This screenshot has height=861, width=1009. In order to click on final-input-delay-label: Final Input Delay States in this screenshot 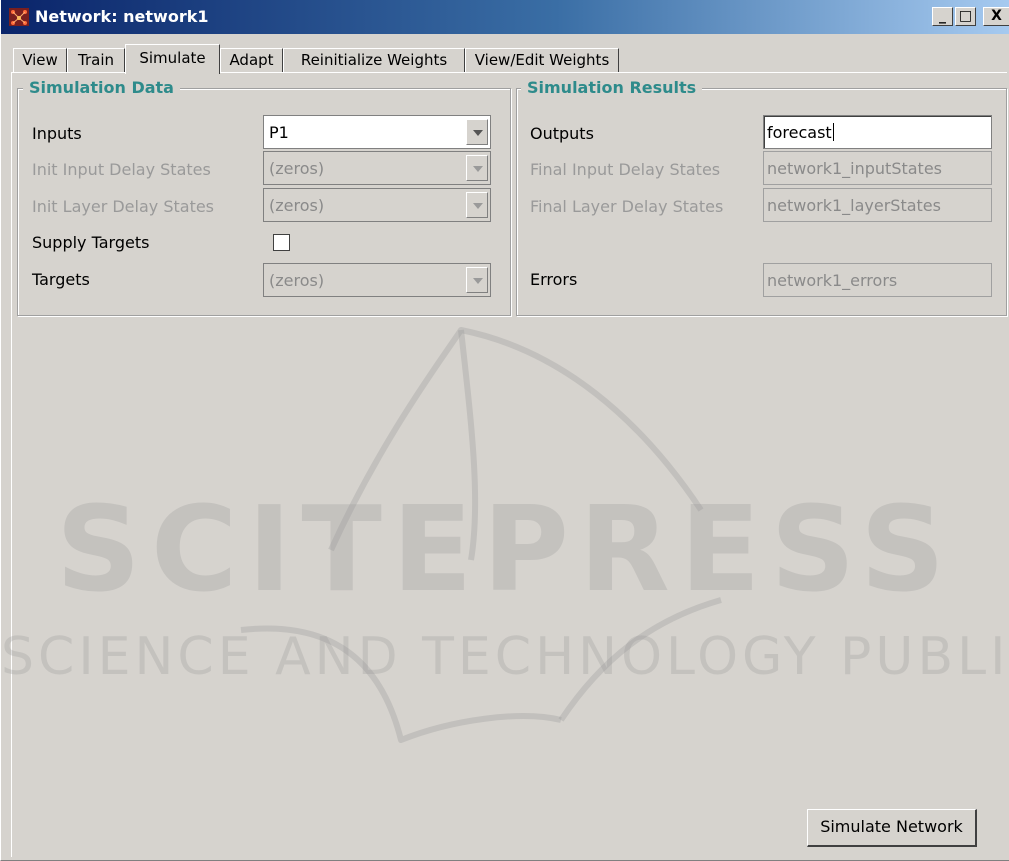, I will do `click(625, 169)`.